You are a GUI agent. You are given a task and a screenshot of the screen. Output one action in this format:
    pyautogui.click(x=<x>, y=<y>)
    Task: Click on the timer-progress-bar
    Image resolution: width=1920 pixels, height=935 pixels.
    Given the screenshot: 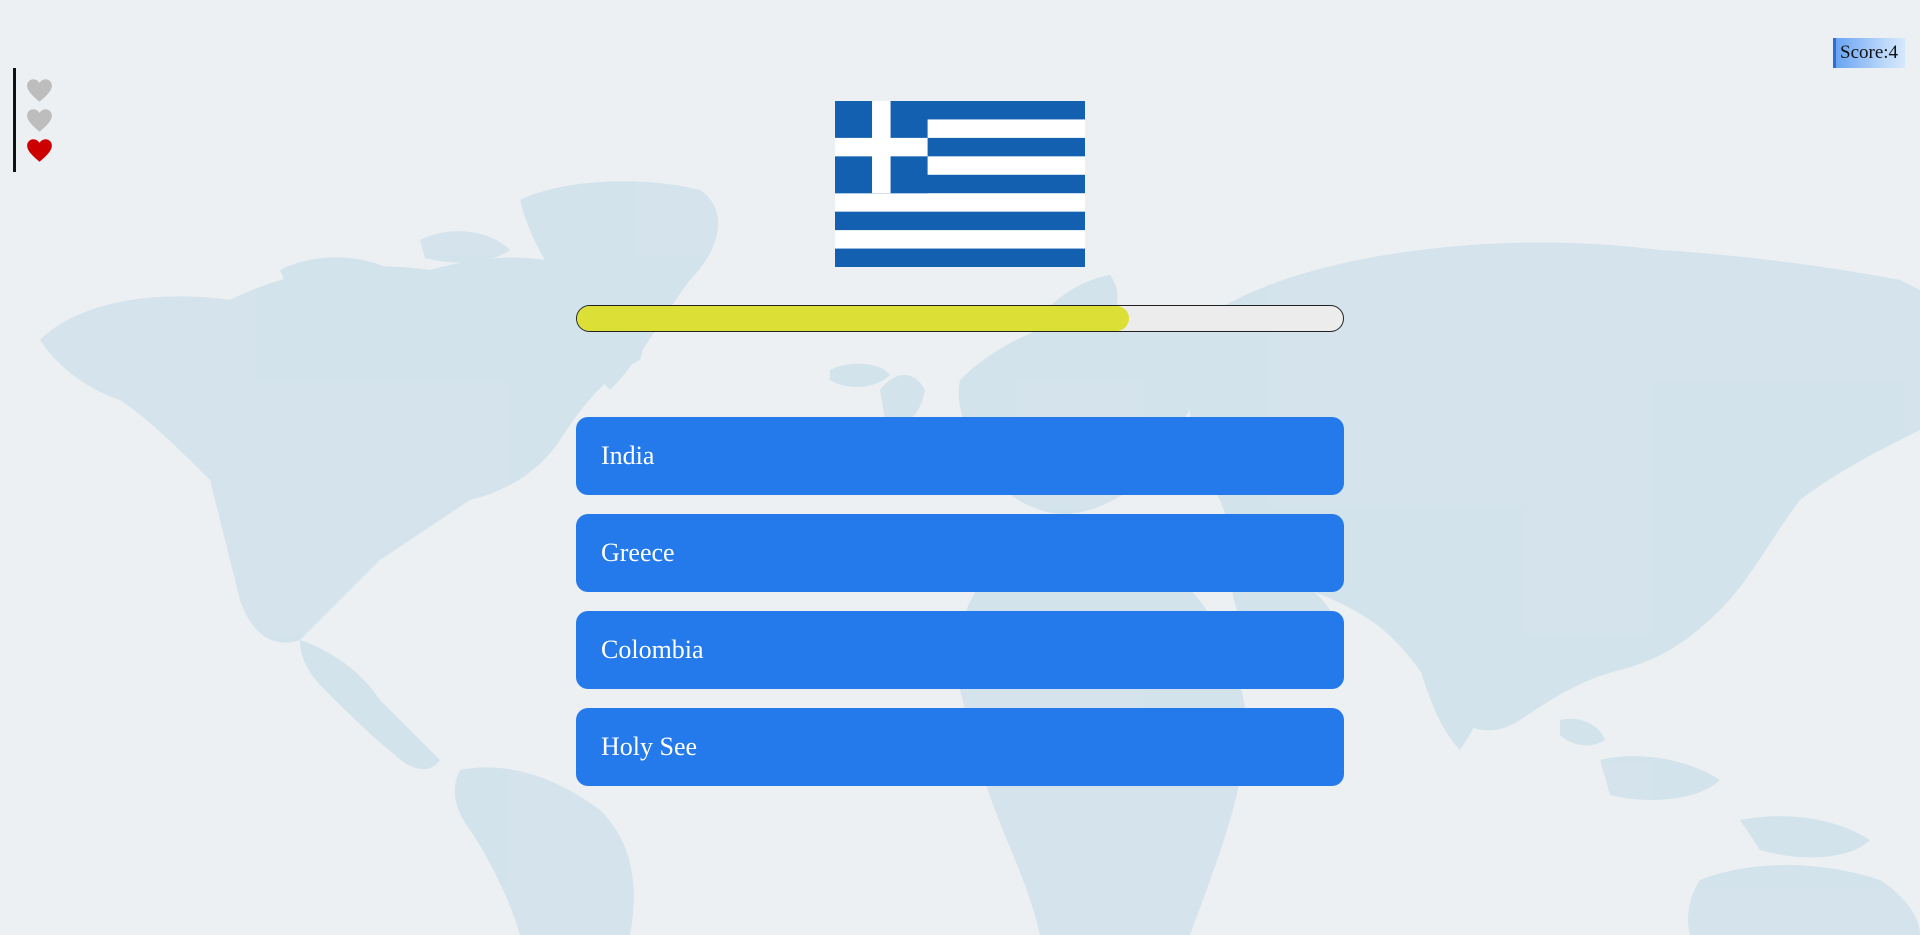 What is the action you would take?
    pyautogui.click(x=960, y=318)
    